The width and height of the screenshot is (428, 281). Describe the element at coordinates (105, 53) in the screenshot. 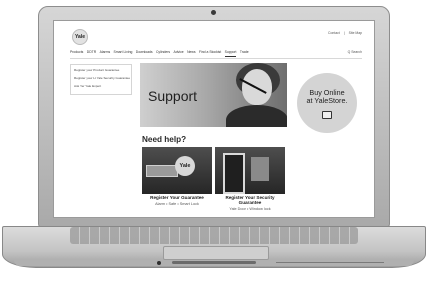

I see `nav-alarms: Alarms` at that location.